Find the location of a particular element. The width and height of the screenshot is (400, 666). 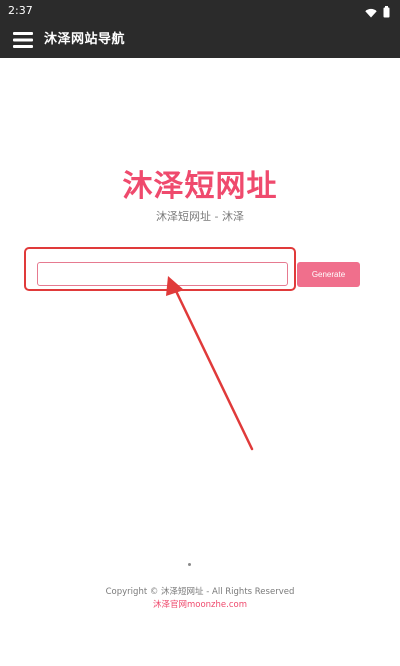

battery-icon is located at coordinates (386, 12).